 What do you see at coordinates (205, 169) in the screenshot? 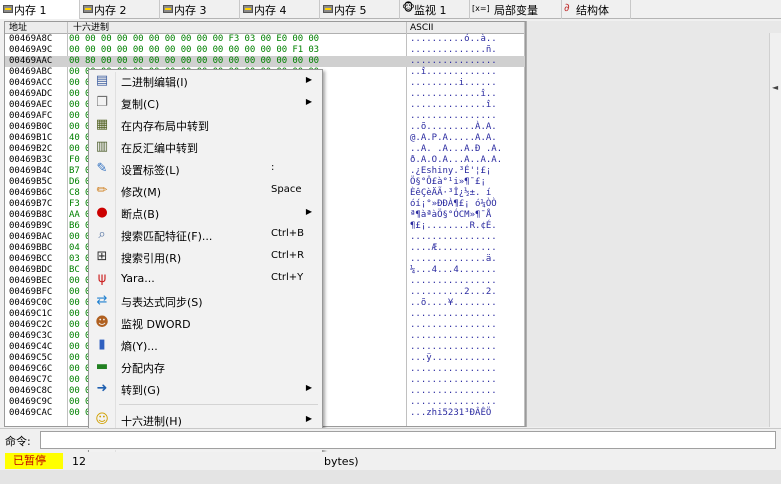
I see `menu-item: ✎ 设置标签(L):` at bounding box center [205, 169].